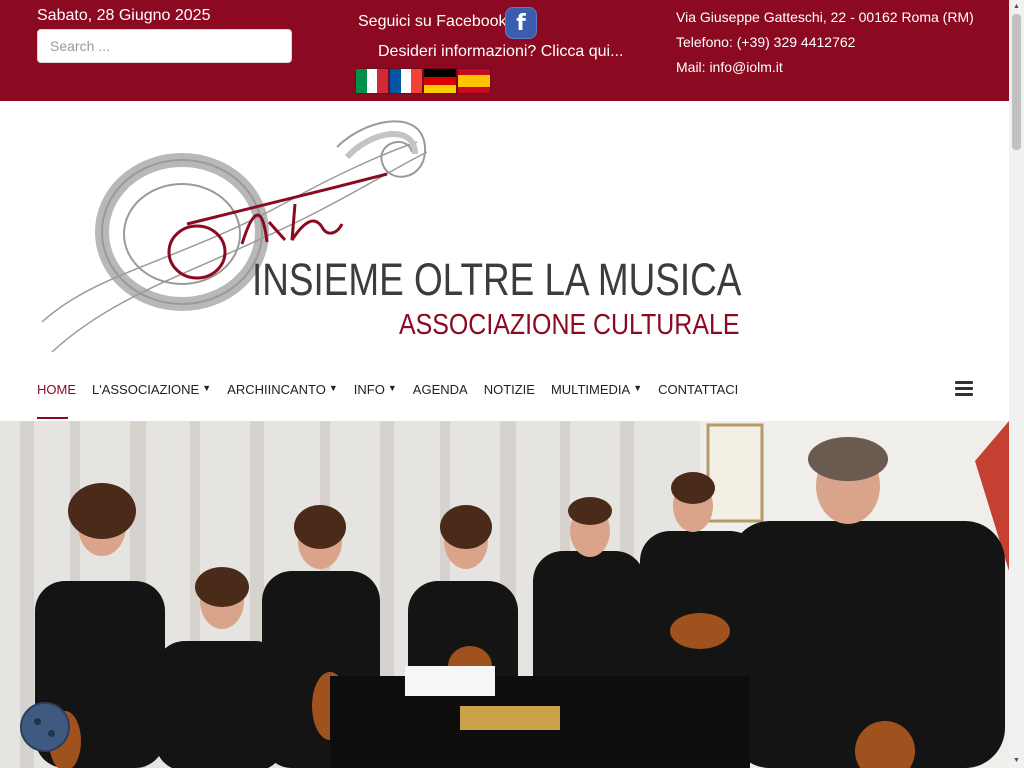  Describe the element at coordinates (432, 21) in the screenshot. I see `facebook-follow-text: Seguici su Facebook` at that location.